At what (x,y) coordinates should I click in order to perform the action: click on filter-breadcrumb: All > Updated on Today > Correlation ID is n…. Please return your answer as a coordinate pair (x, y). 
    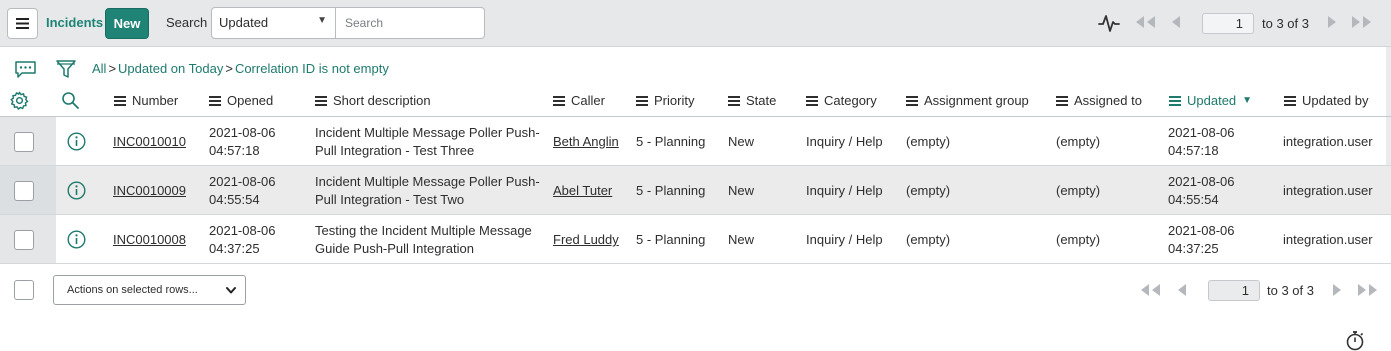
    Looking at the image, I should click on (240, 68).